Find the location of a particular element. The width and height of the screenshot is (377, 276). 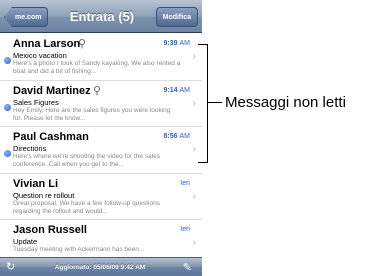

bottom-toolbar: ↻ Aggiornato: 05/06/09 9:42 AM ✎ is located at coordinates (101, 266).